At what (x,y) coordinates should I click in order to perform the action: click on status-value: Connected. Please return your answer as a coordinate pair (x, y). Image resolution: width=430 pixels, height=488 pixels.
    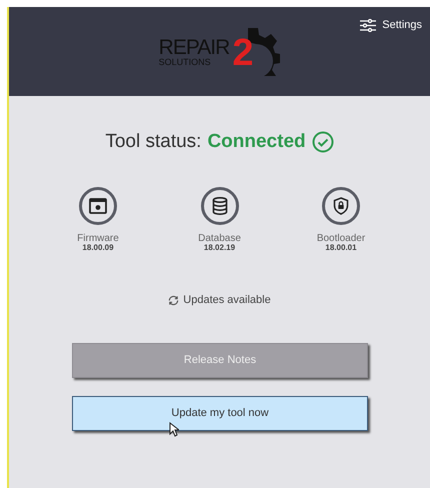
    Looking at the image, I should click on (256, 142).